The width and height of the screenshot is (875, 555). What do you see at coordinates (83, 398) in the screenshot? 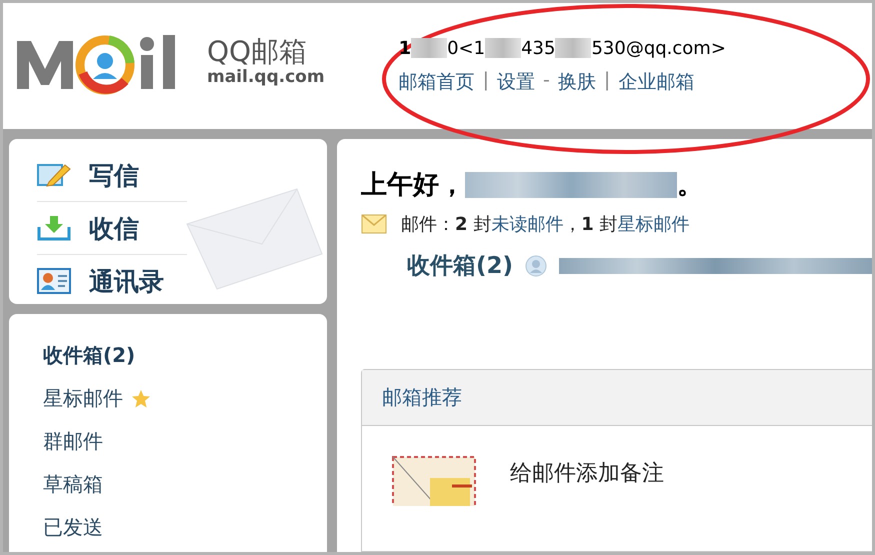
I see `folder-item: 星标邮件` at bounding box center [83, 398].